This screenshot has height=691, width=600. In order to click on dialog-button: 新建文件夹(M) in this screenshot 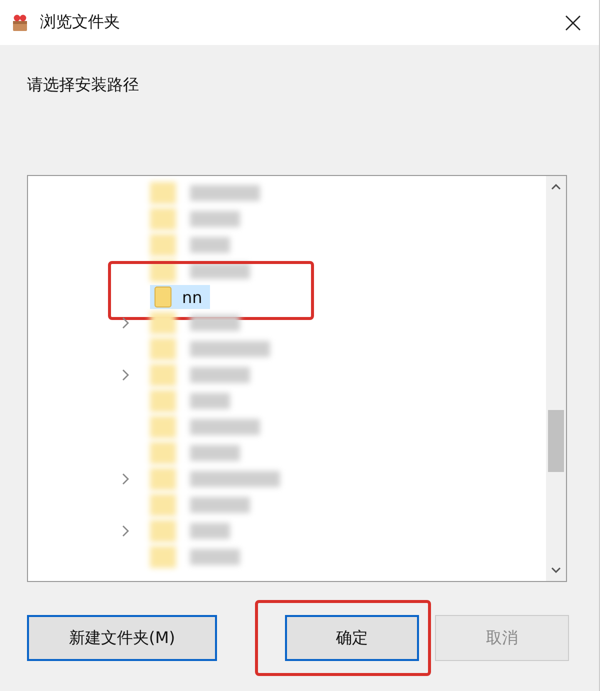, I will do `click(122, 638)`.